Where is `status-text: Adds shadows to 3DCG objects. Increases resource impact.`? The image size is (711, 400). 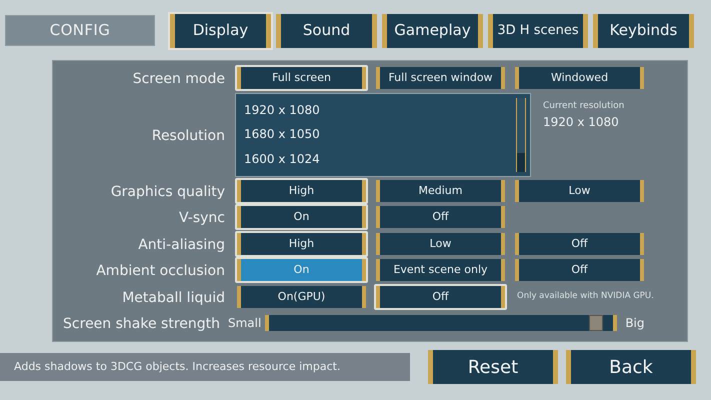 status-text: Adds shadows to 3DCG objects. Increases resource impact. is located at coordinates (177, 366).